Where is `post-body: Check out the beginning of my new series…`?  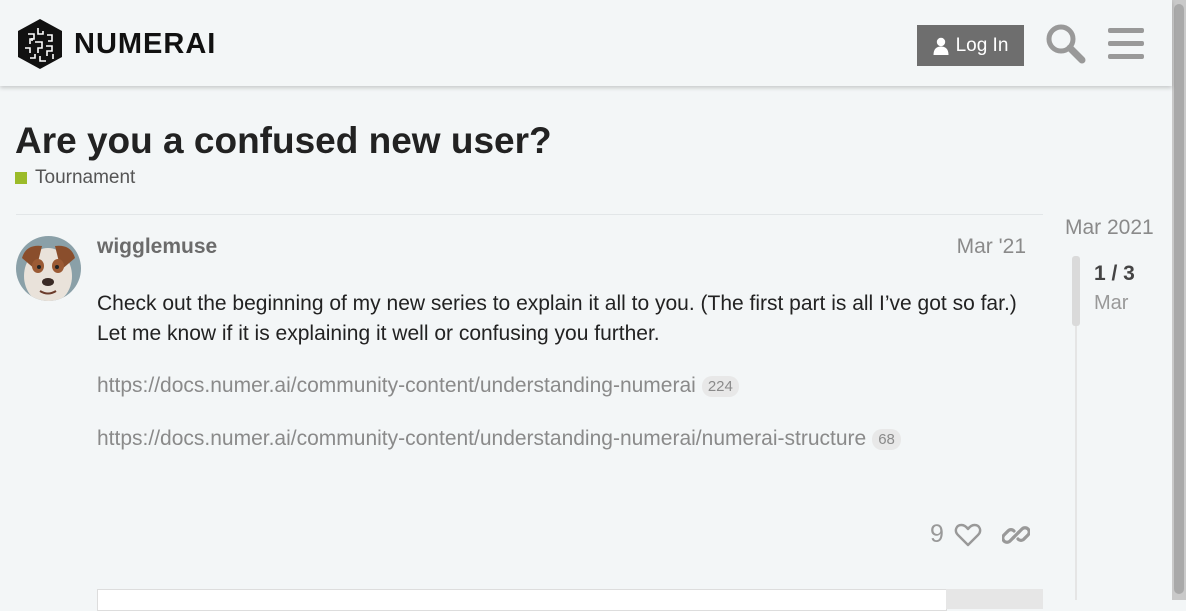
post-body: Check out the beginning of my new series… is located at coordinates (557, 318).